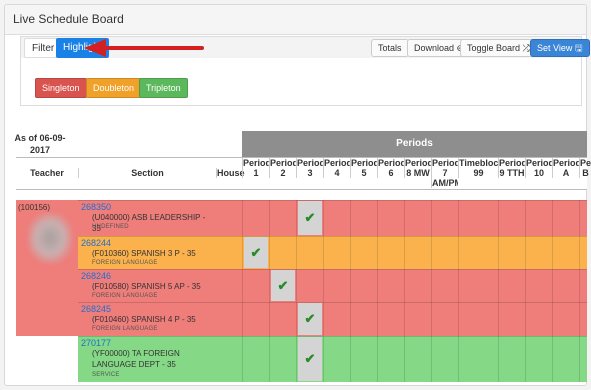  What do you see at coordinates (363, 168) in the screenshot?
I see `column-period-5: Period 5` at bounding box center [363, 168].